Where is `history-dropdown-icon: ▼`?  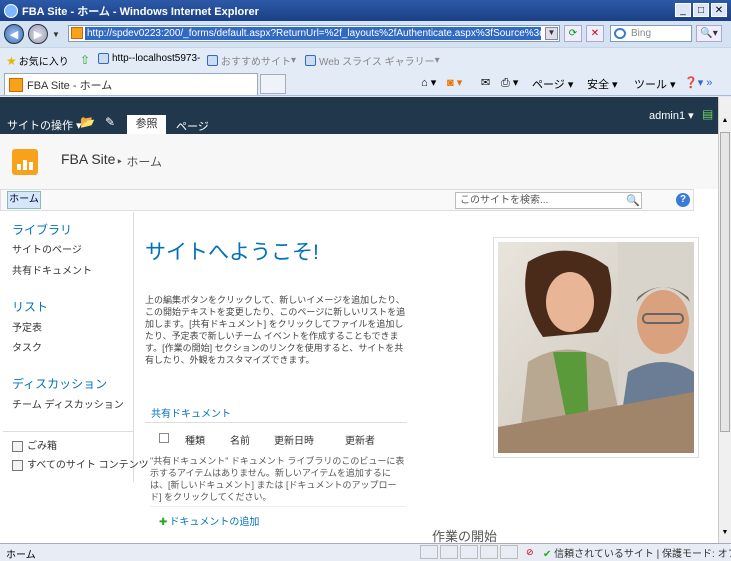
history-dropdown-icon: ▼ is located at coordinates (56, 34).